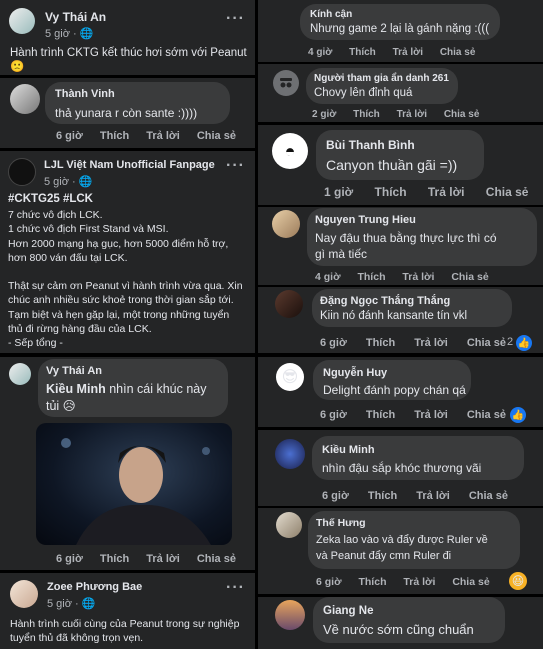 The width and height of the screenshot is (543, 649). What do you see at coordinates (418, 458) in the screenshot?
I see `comment-bubble: Kiều Minh nhìn đậu sắp khóc thương vãi` at bounding box center [418, 458].